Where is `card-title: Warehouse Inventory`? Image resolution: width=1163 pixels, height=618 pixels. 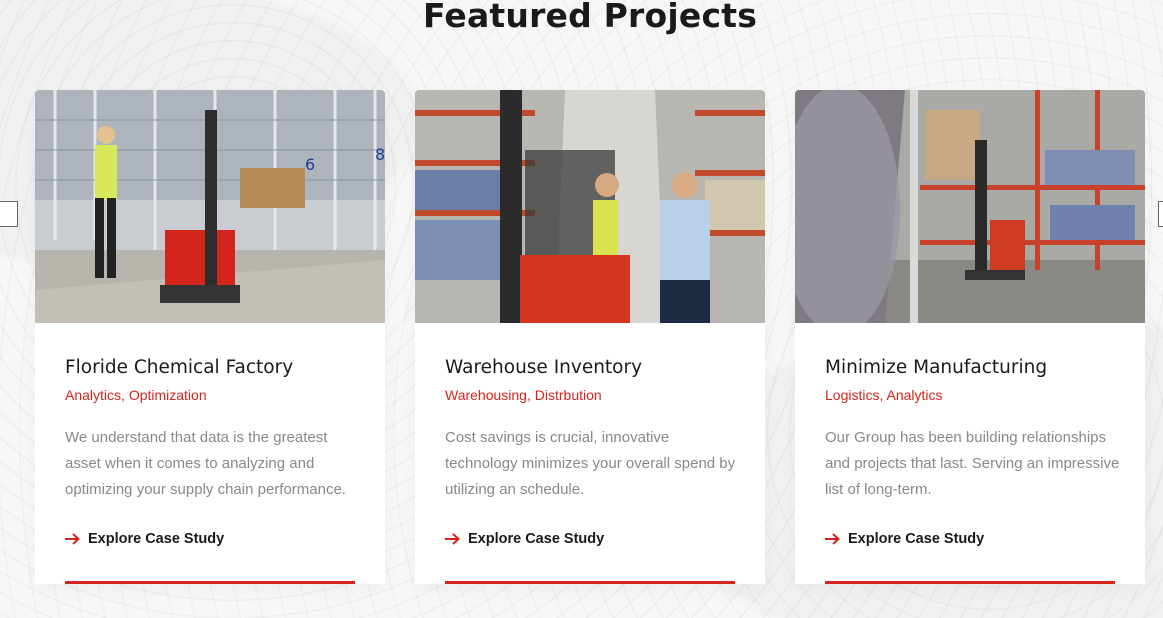
card-title: Warehouse Inventory is located at coordinates (590, 367).